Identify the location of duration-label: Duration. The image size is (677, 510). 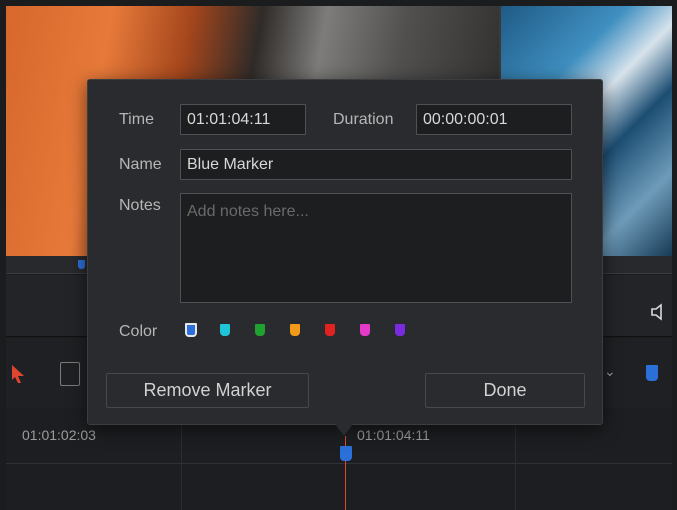
(363, 119).